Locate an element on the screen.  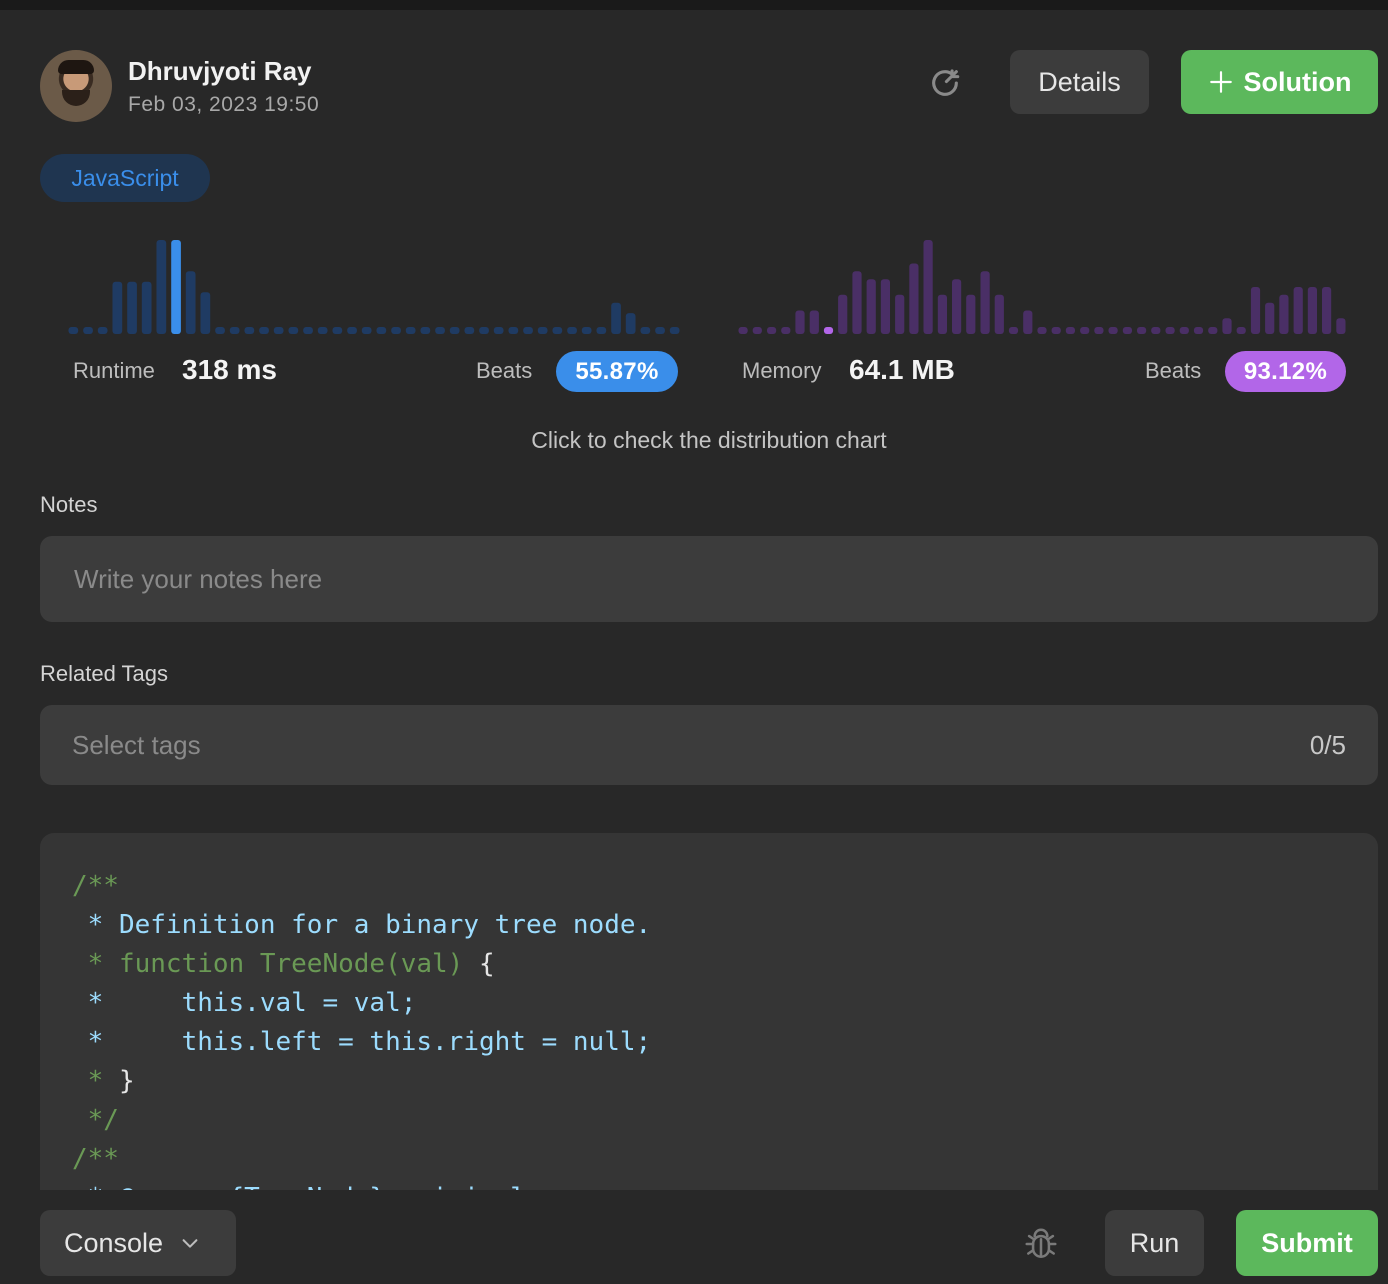
add-solution-button: Solution is located at coordinates (1279, 82).